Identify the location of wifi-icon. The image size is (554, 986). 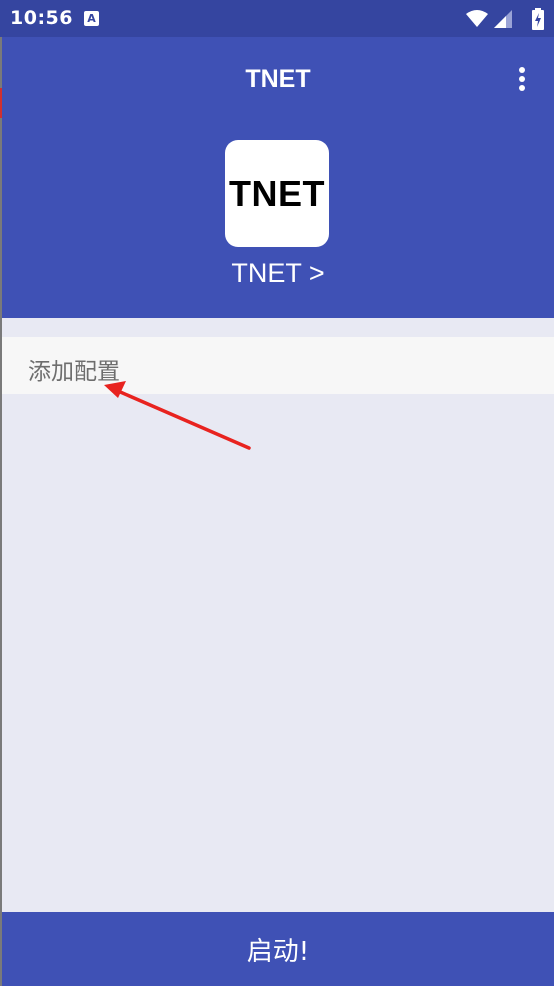
(477, 18).